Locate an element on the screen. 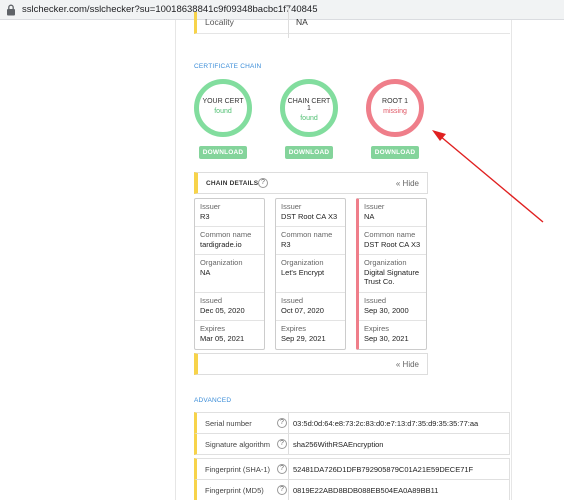 This screenshot has height=500, width=564. common-name-value: R3 is located at coordinates (286, 244).